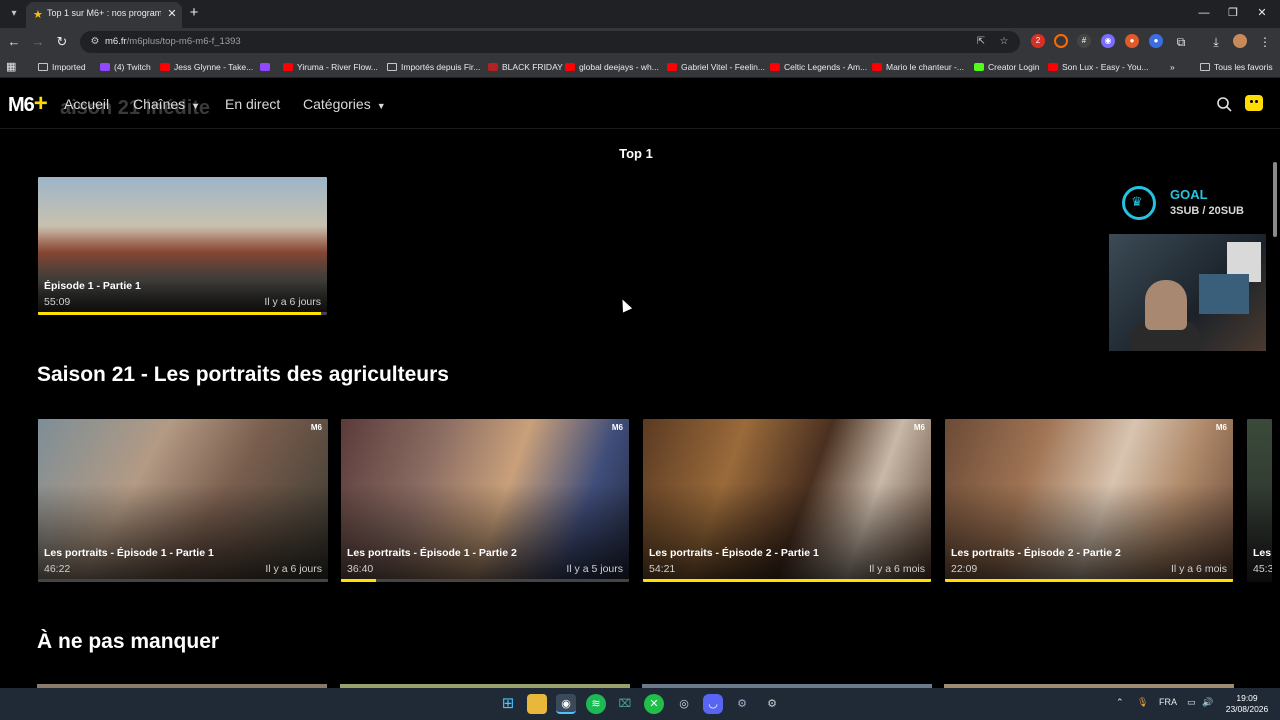 The height and width of the screenshot is (720, 1280). I want to click on url-text: m6.fr/m6plus/top-m6-m6-f_1393, so click(173, 41).